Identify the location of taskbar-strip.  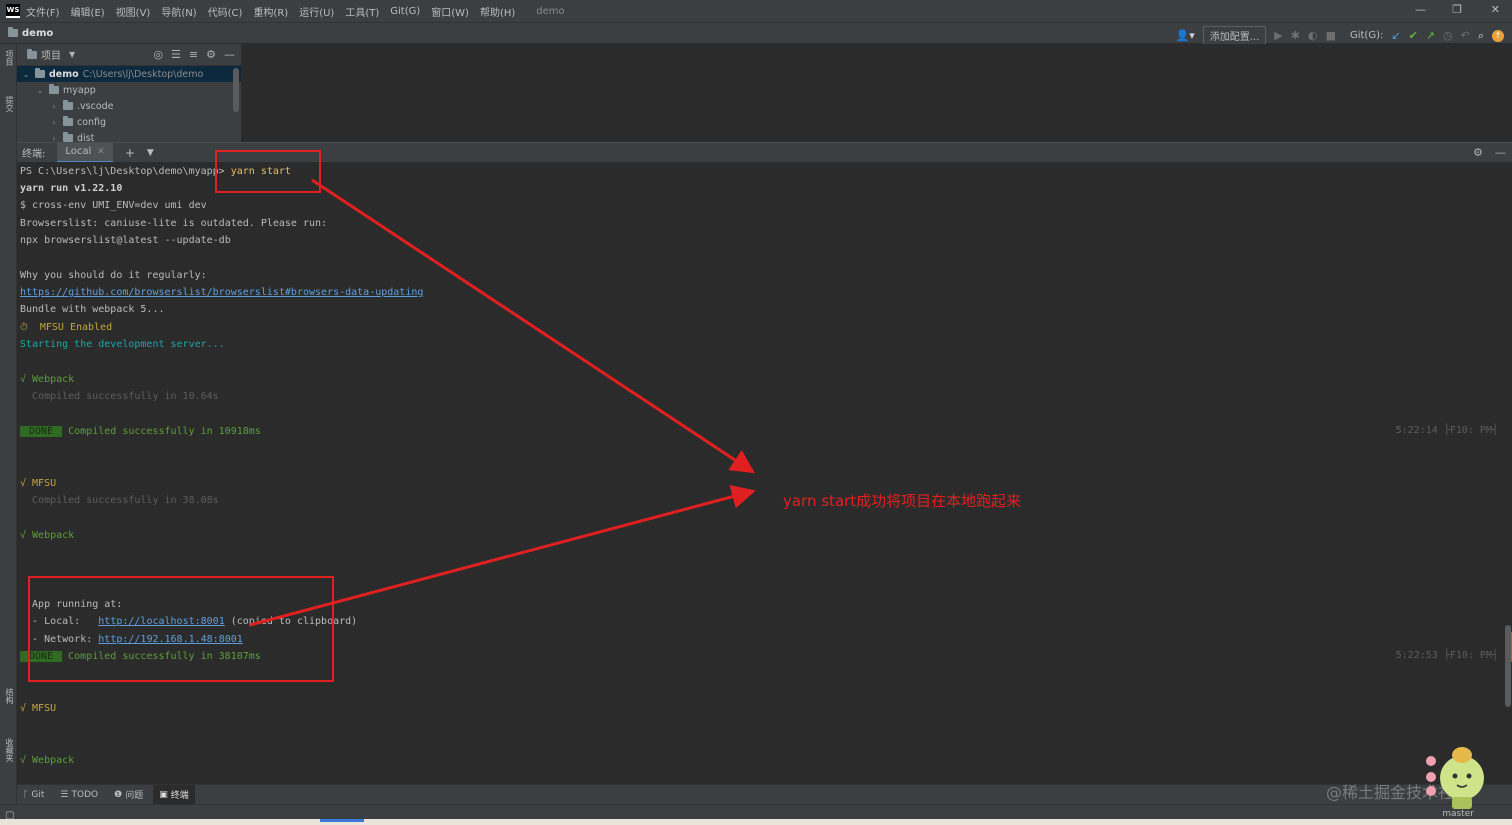
(756, 822).